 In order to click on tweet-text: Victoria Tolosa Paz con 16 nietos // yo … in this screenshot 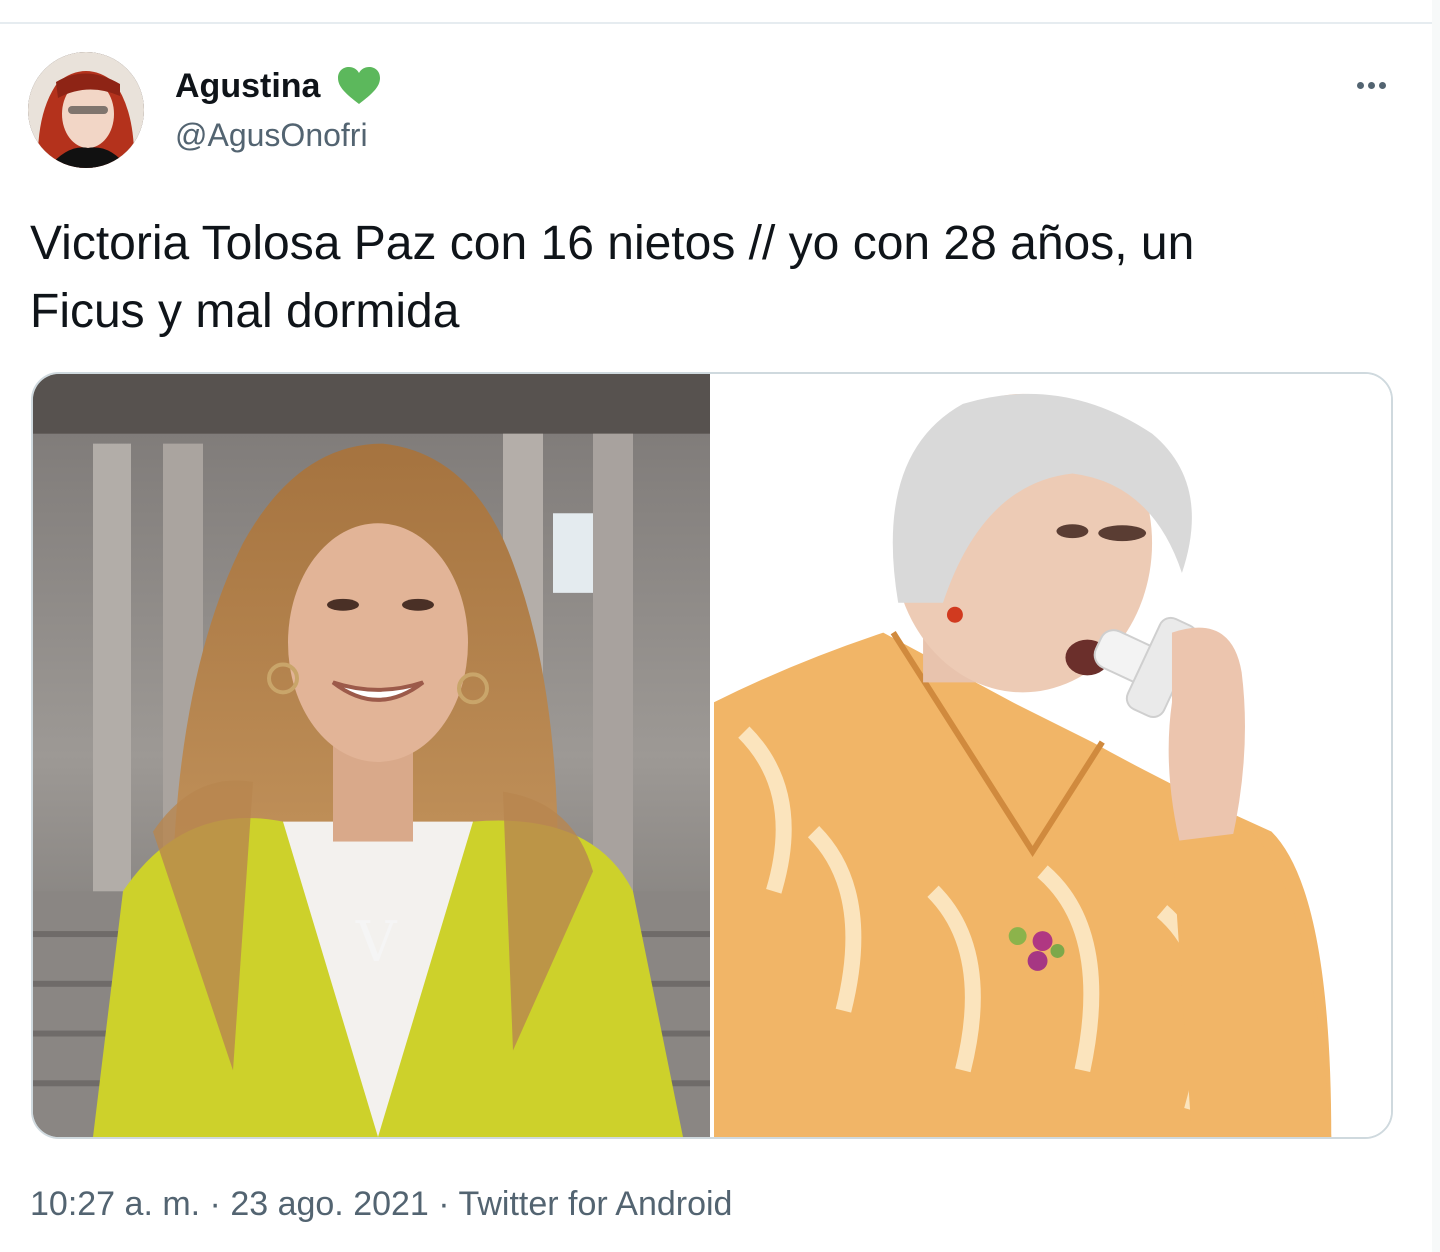, I will do `click(612, 277)`.